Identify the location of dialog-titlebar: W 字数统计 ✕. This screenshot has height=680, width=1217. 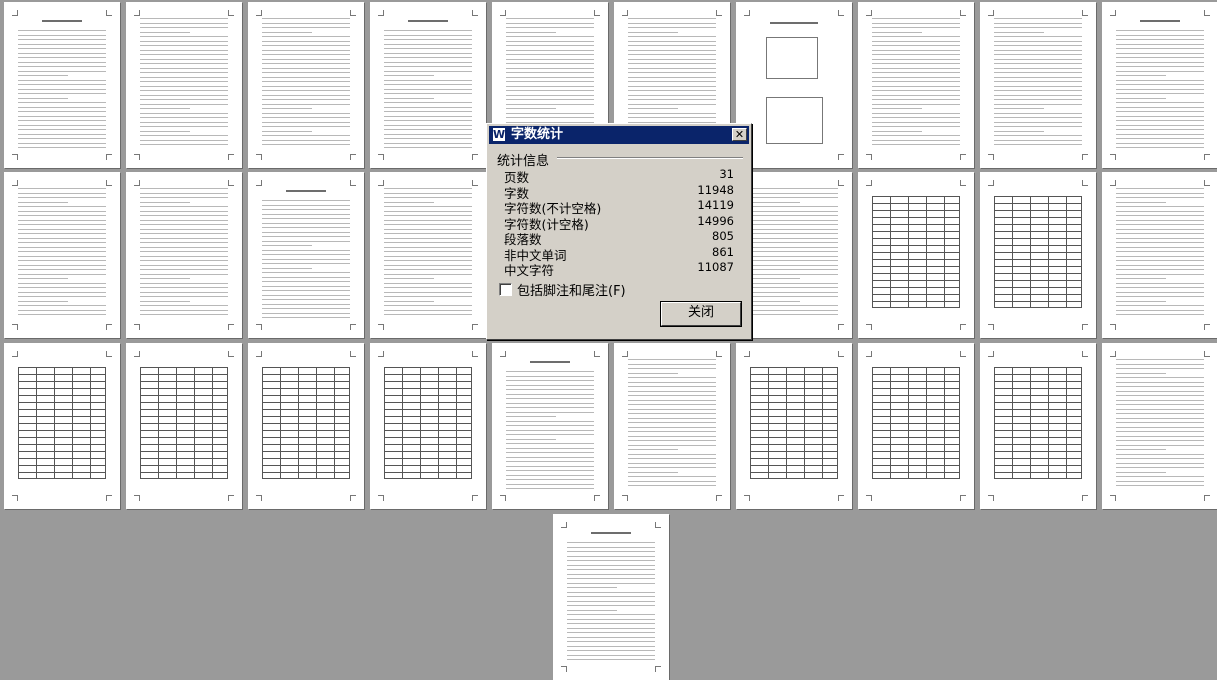
(619, 135).